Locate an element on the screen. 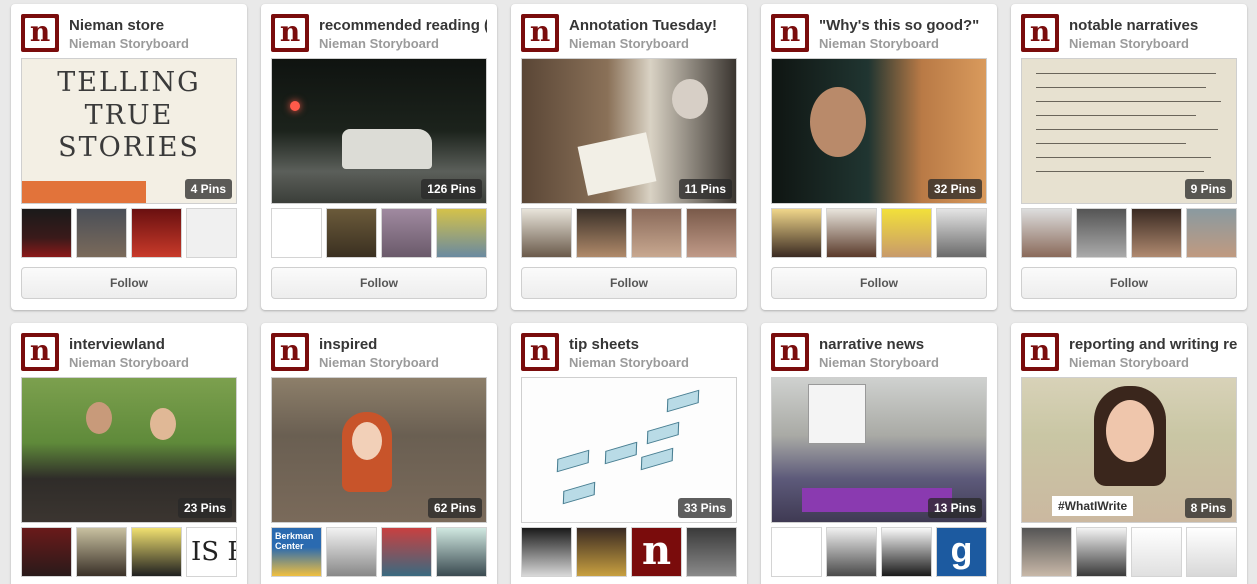 This screenshot has width=1257, height=584. board-cover-image: 9 Pins is located at coordinates (1129, 131).